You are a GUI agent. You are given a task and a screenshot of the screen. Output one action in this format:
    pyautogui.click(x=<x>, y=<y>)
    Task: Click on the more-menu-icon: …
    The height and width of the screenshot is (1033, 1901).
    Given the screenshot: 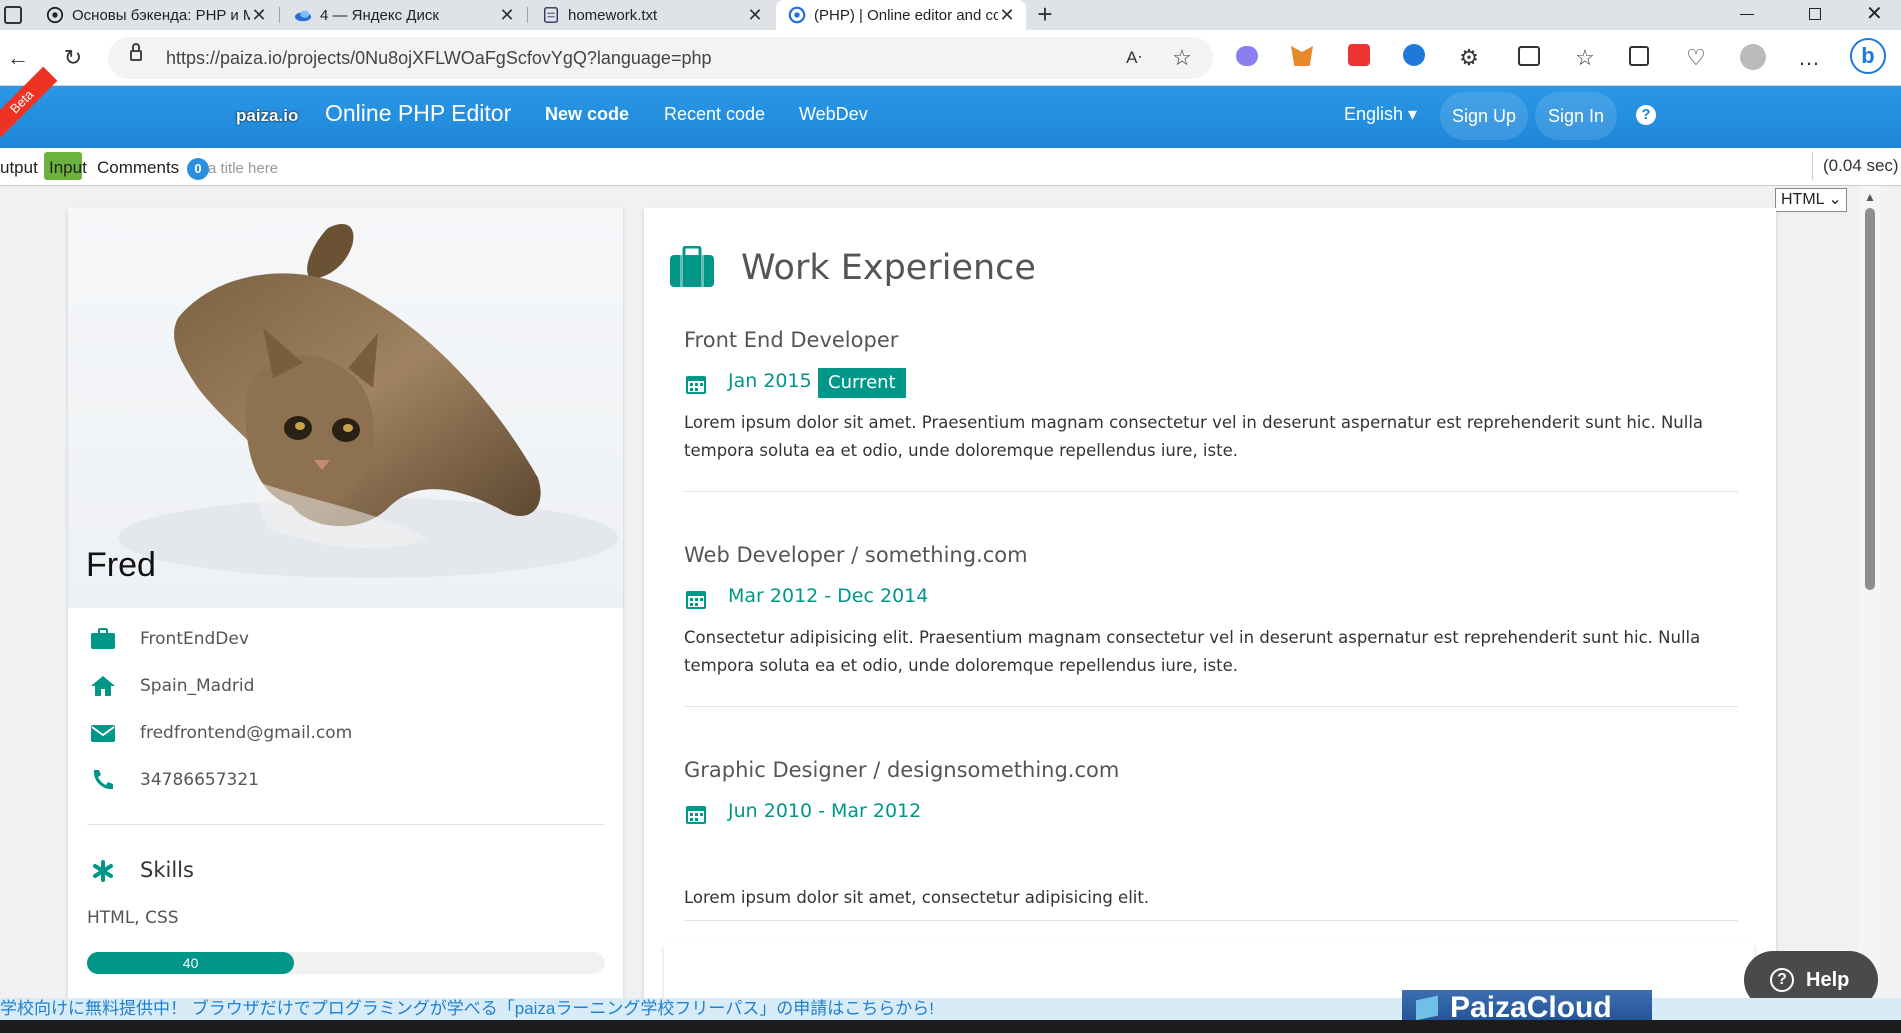 What is the action you would take?
    pyautogui.click(x=1809, y=58)
    